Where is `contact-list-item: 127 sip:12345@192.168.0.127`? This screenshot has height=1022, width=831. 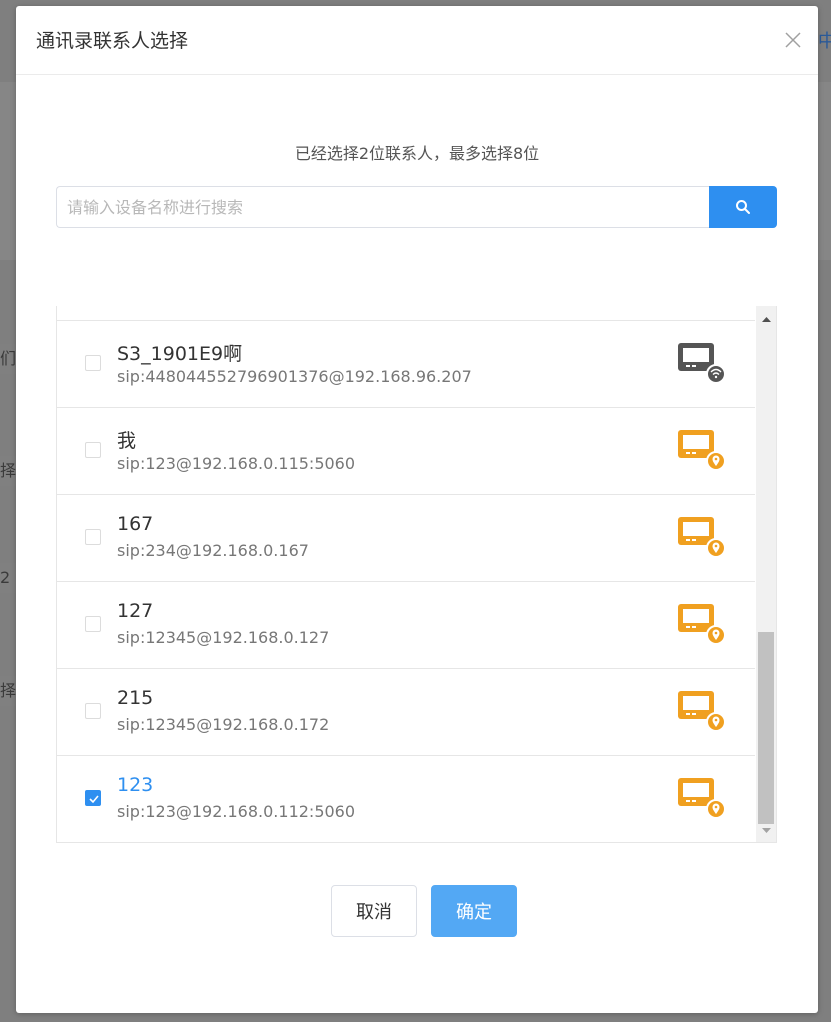 contact-list-item: 127 sip:12345@192.168.0.127 is located at coordinates (406, 625).